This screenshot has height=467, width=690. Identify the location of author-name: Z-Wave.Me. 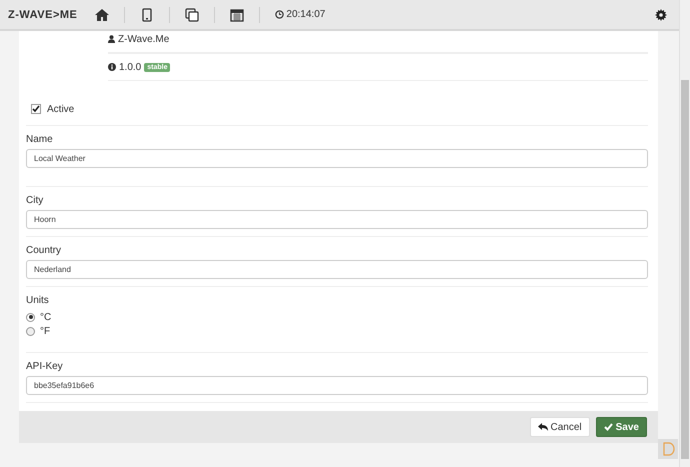
(144, 39).